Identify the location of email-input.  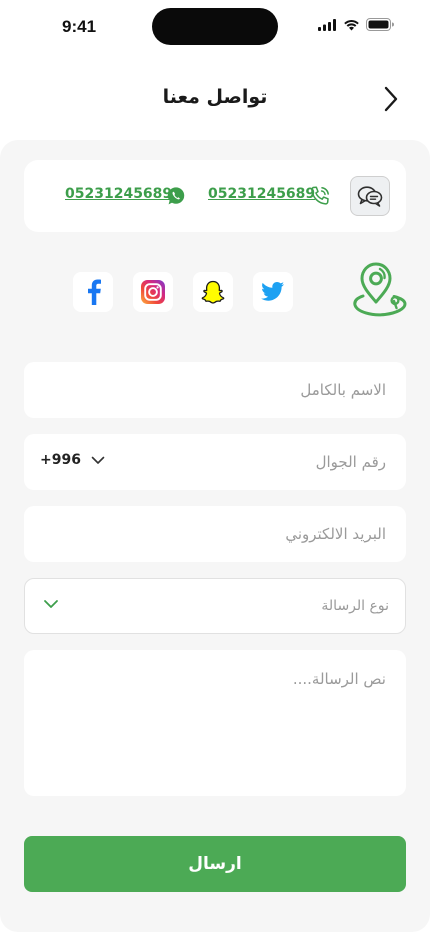
(215, 534).